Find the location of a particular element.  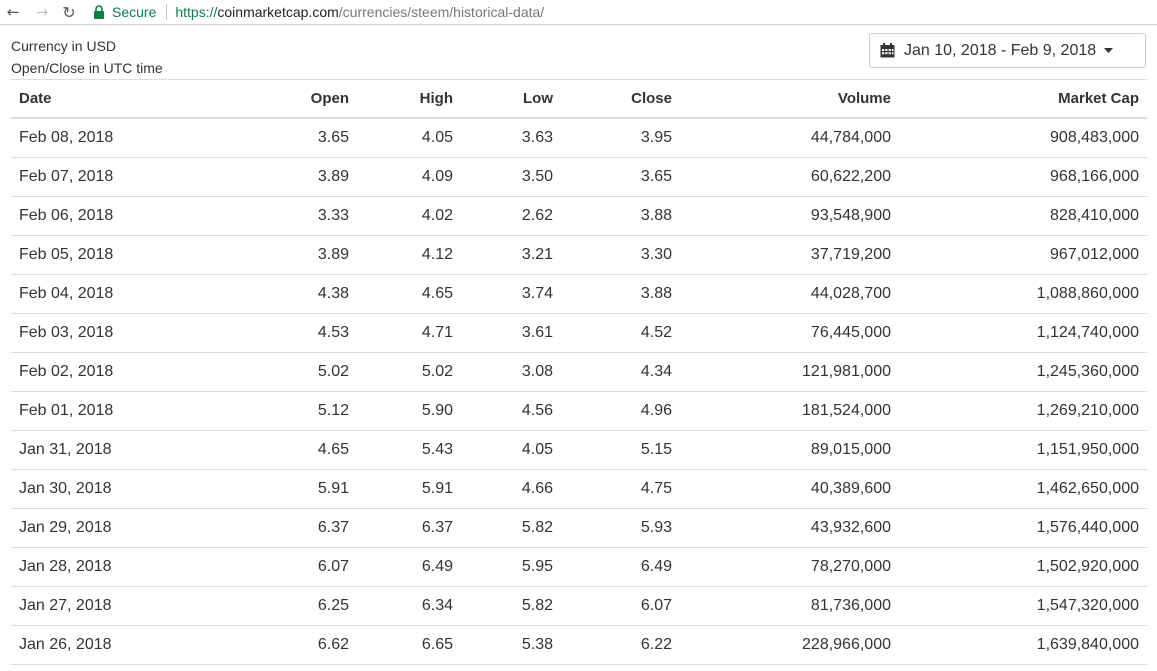

low-cell: 3.61 is located at coordinates (511, 333).